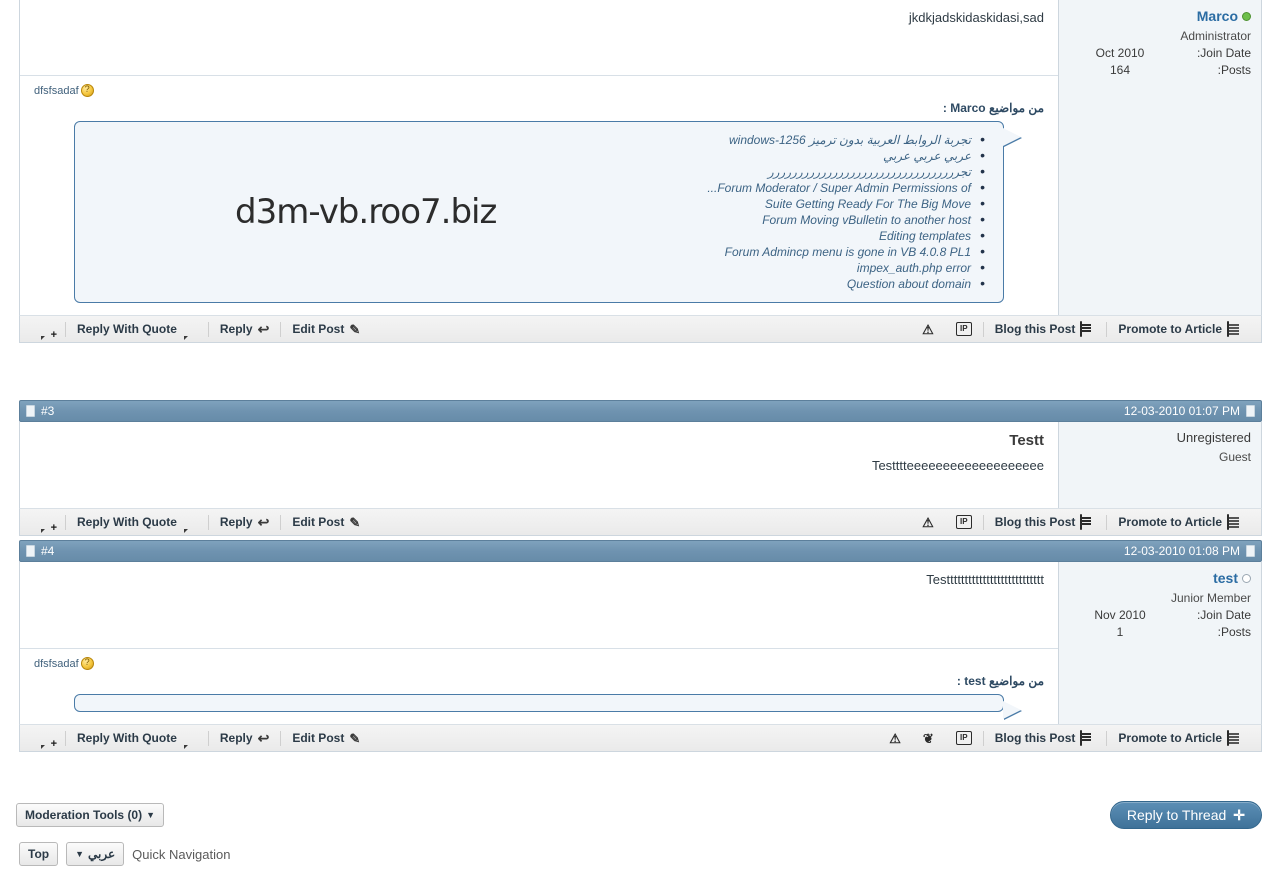  I want to click on forum-select-label: عربي, so click(102, 854).